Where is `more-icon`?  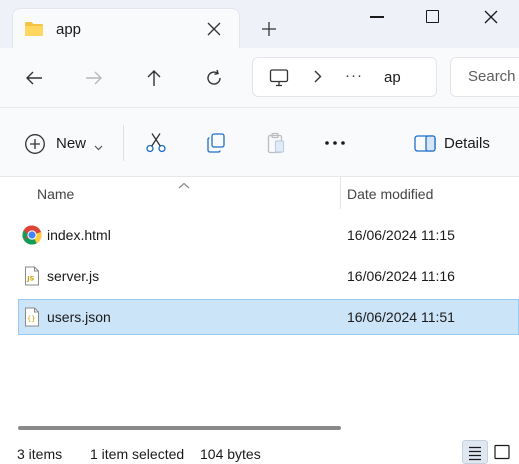
more-icon is located at coordinates (335, 143).